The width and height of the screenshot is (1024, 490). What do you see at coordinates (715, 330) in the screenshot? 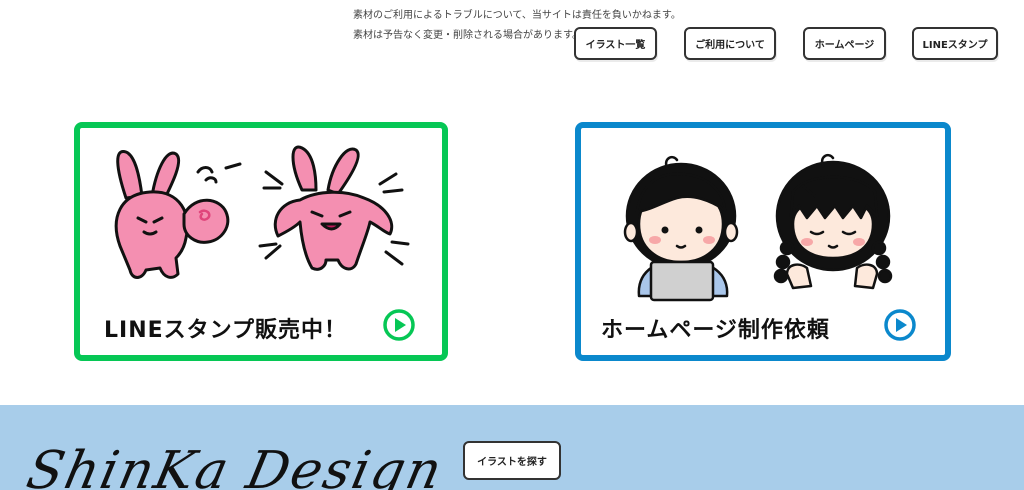
I see `homepage-request-banner-title: ホームページ制作依頼` at bounding box center [715, 330].